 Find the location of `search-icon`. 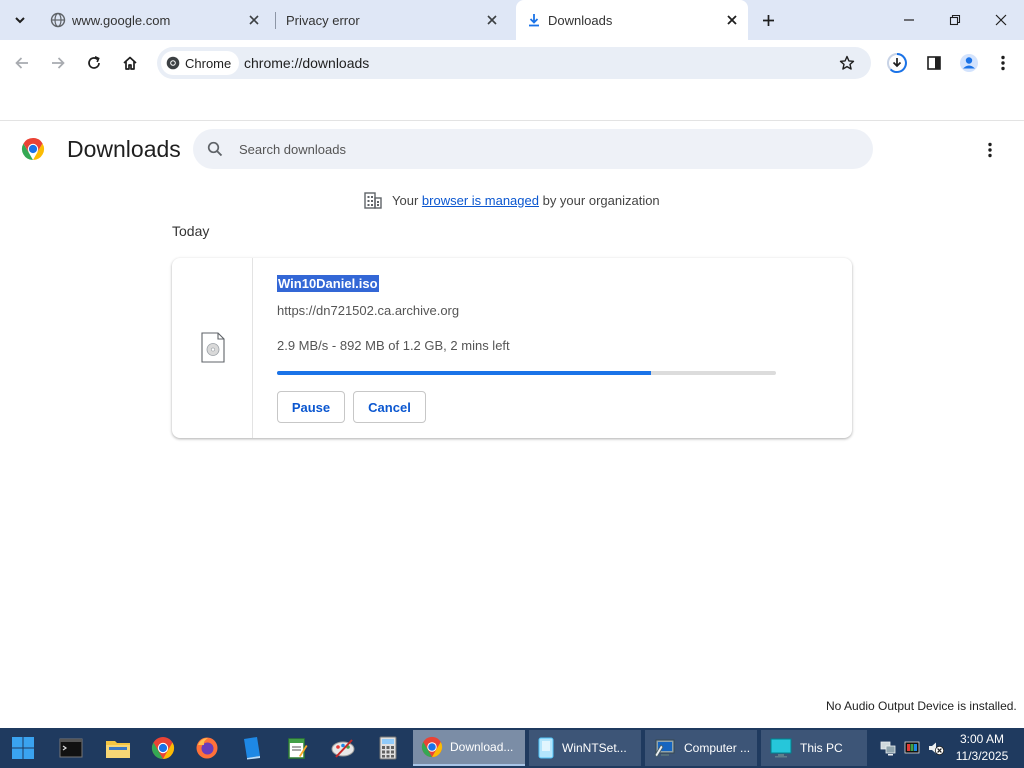

search-icon is located at coordinates (215, 149).